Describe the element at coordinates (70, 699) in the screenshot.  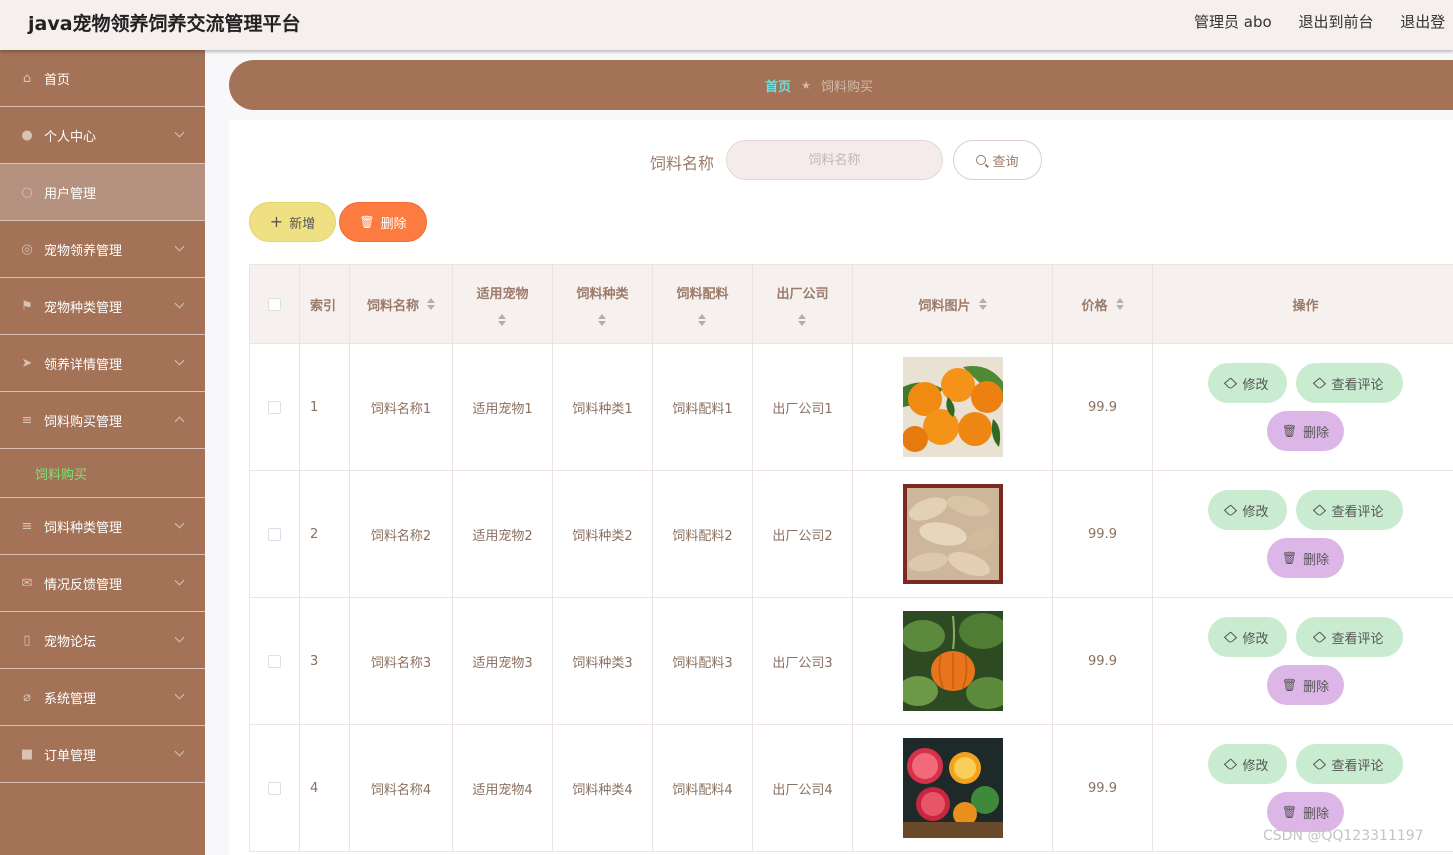
I see `sidebar-item-label: 系统管理` at that location.